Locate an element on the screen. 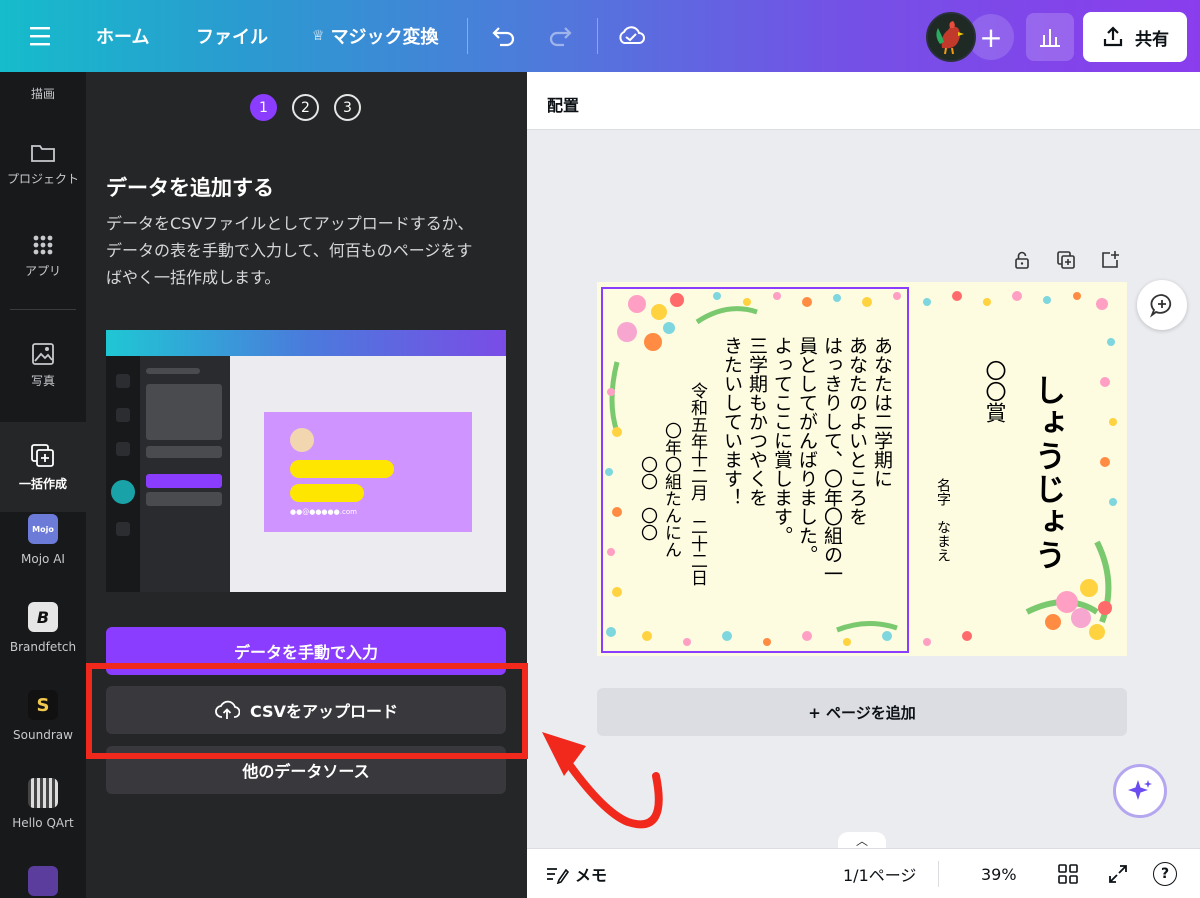 This screenshot has height=898, width=1200. illus-design-card: ●●@●●●●●.com is located at coordinates (368, 472).